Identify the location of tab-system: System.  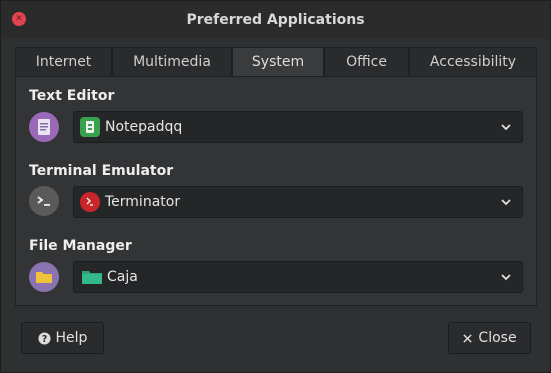
(278, 61).